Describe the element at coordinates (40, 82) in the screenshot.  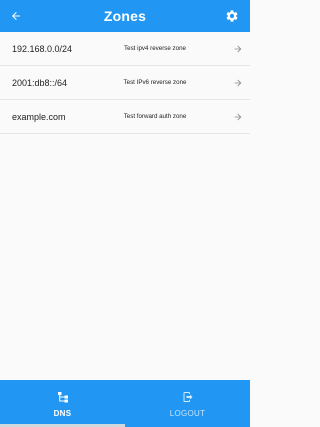
I see `zone-name: 2001:db8::/64` at that location.